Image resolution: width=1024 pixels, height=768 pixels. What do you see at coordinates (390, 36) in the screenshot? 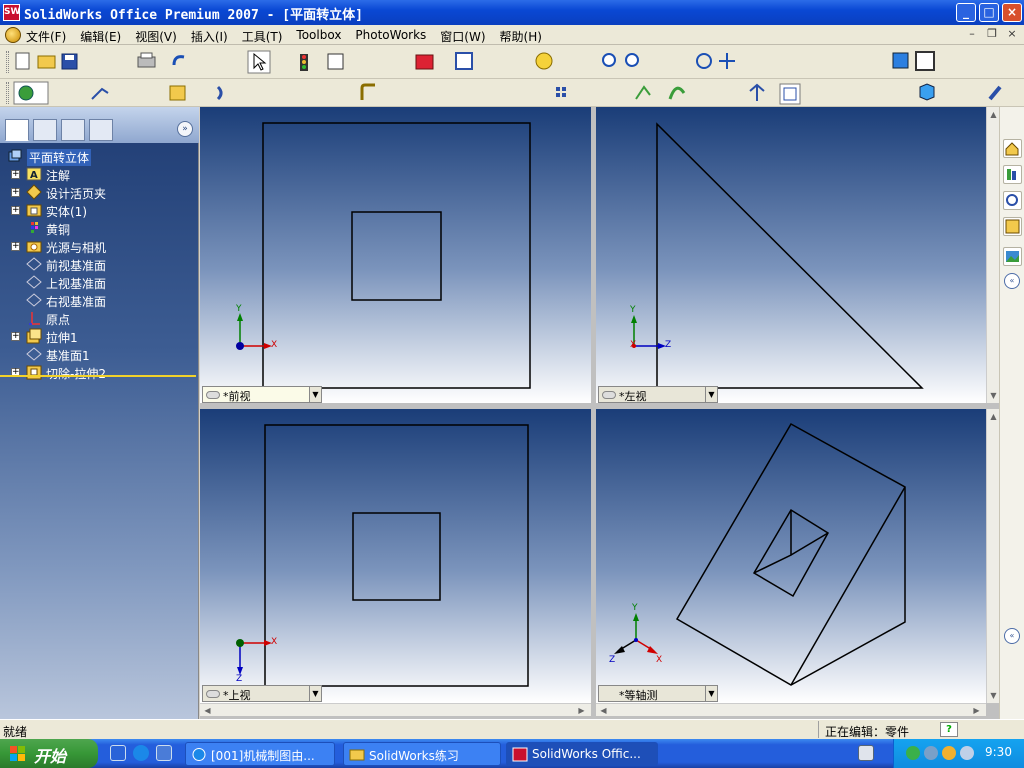
I see `menu-photoworks: PhotoWorks` at bounding box center [390, 36].